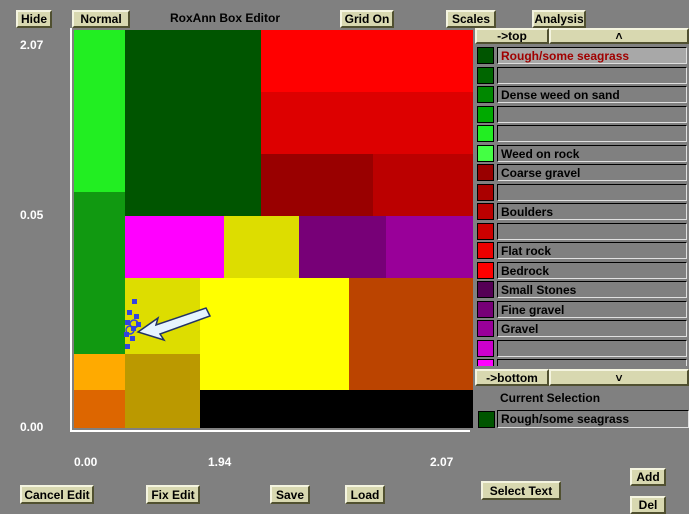 The width and height of the screenshot is (689, 514). I want to click on list-item: Flat rock, so click(582, 251).